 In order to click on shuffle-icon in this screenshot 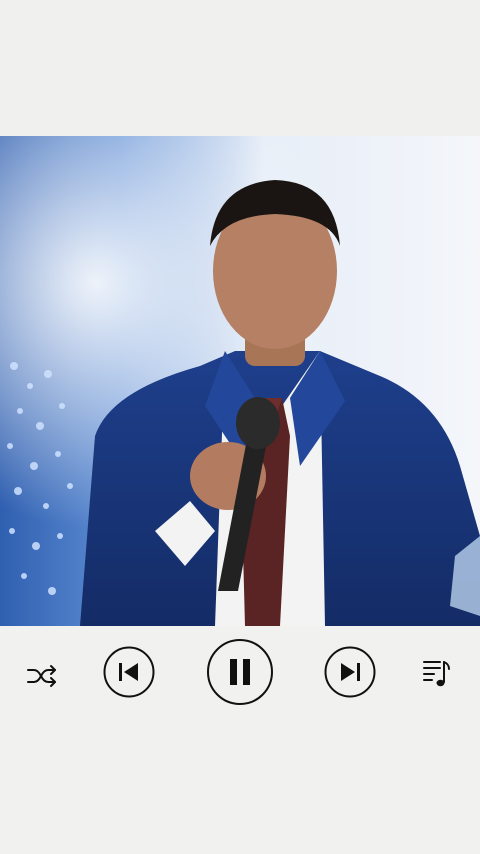, I will do `click(41, 676)`.